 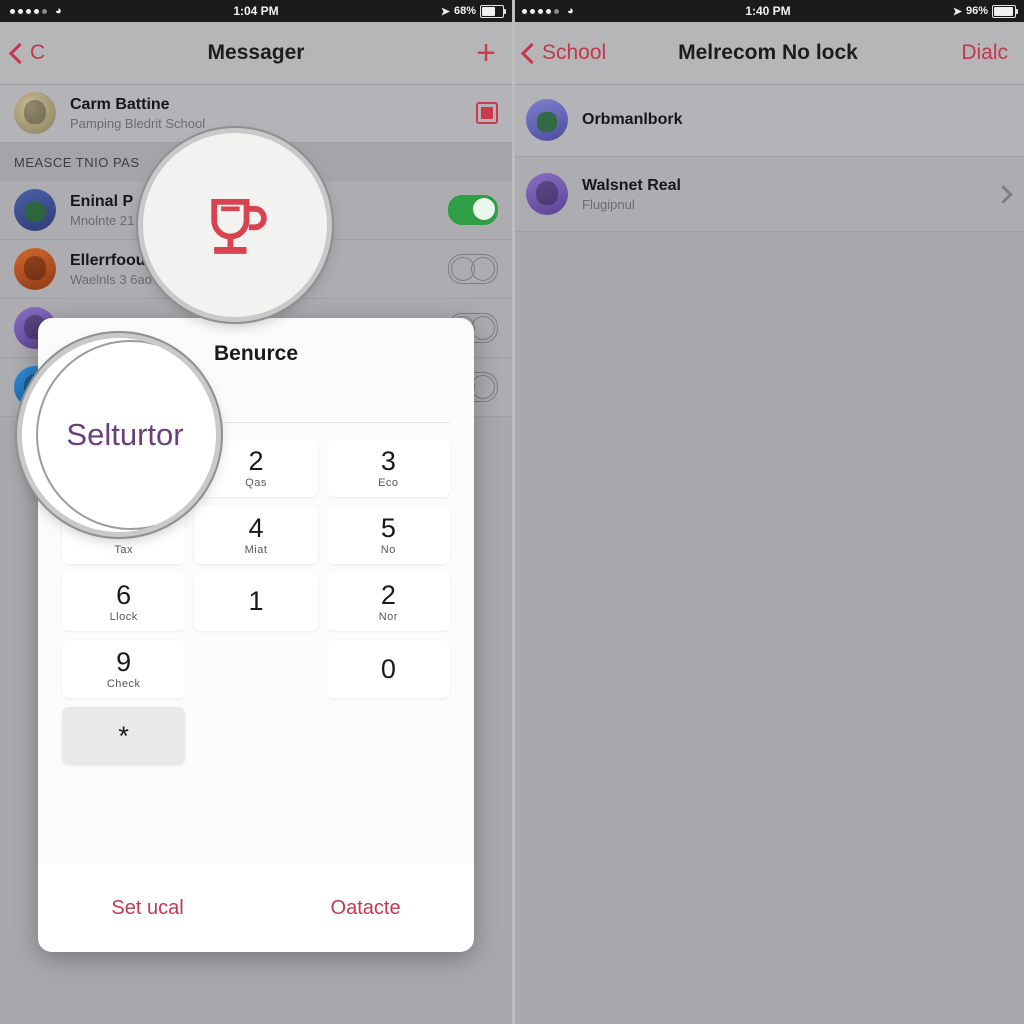 I want to click on key-digit: 3, so click(x=388, y=460).